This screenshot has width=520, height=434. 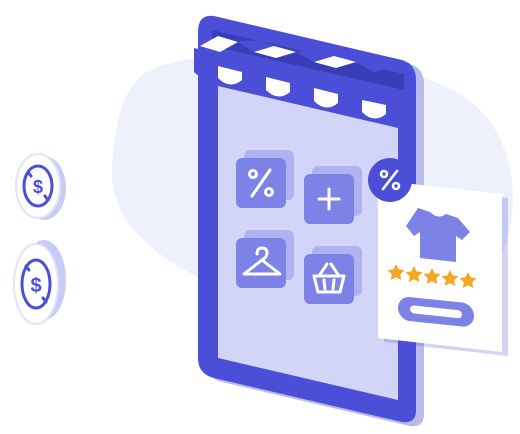 I want to click on percent-badge-icon, so click(x=390, y=180).